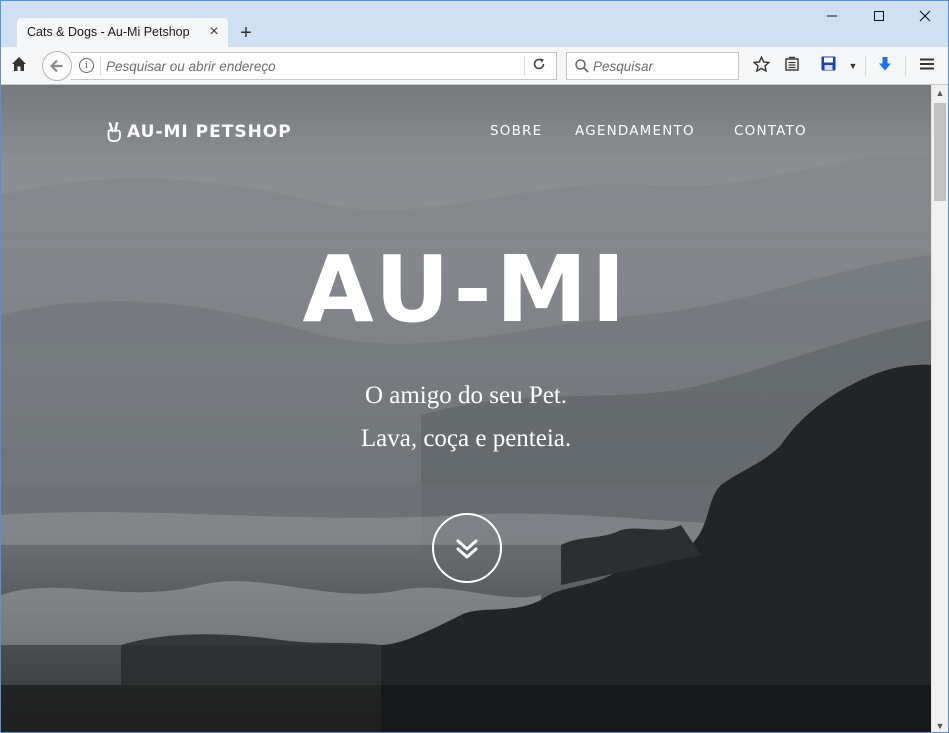 This screenshot has width=949, height=733. Describe the element at coordinates (466, 438) in the screenshot. I see `hero-tagline-2: Lava, coça e penteia.` at that location.